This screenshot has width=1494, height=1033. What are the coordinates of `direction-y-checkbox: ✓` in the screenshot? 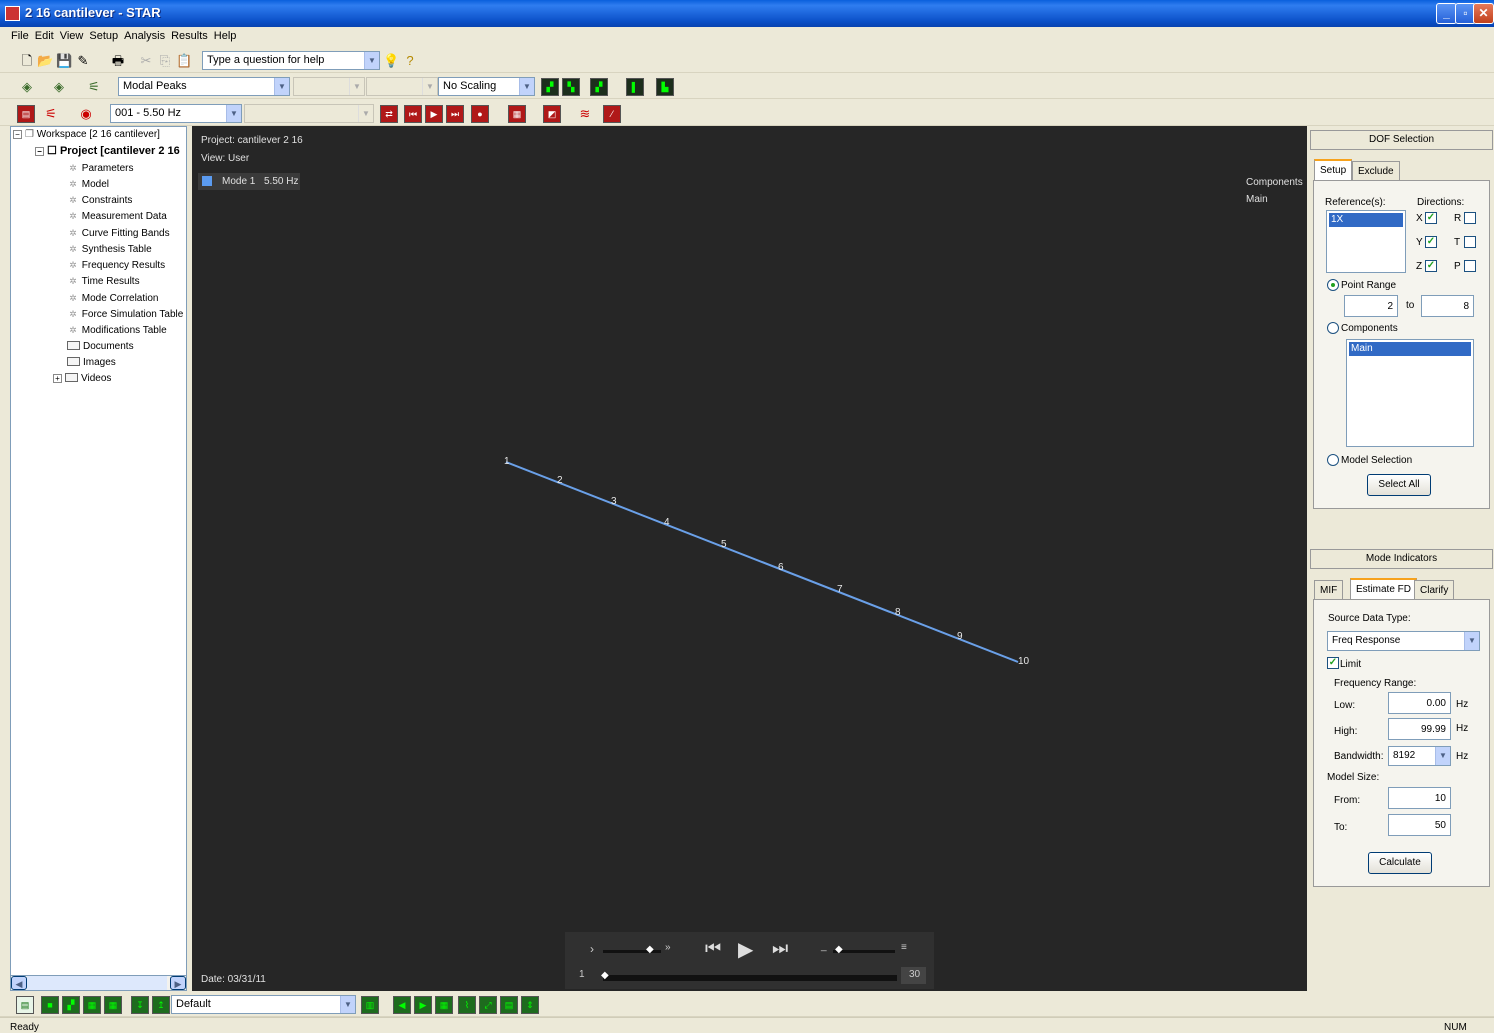 It's located at (1431, 242).